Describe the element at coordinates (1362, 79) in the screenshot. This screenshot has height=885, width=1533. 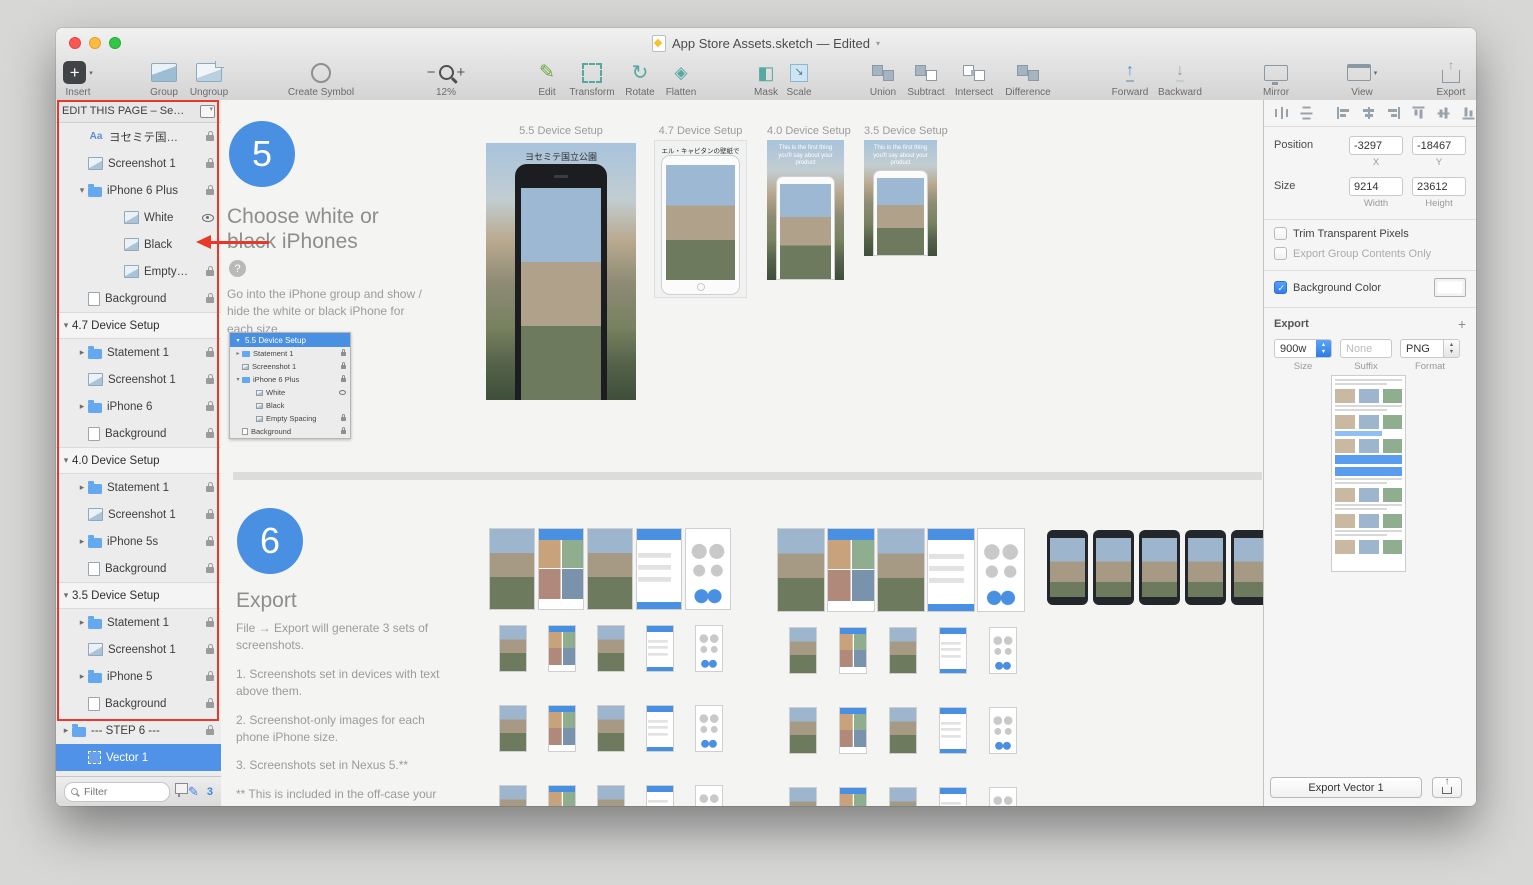
I see `toolbar-item-view: ▾ View` at that location.